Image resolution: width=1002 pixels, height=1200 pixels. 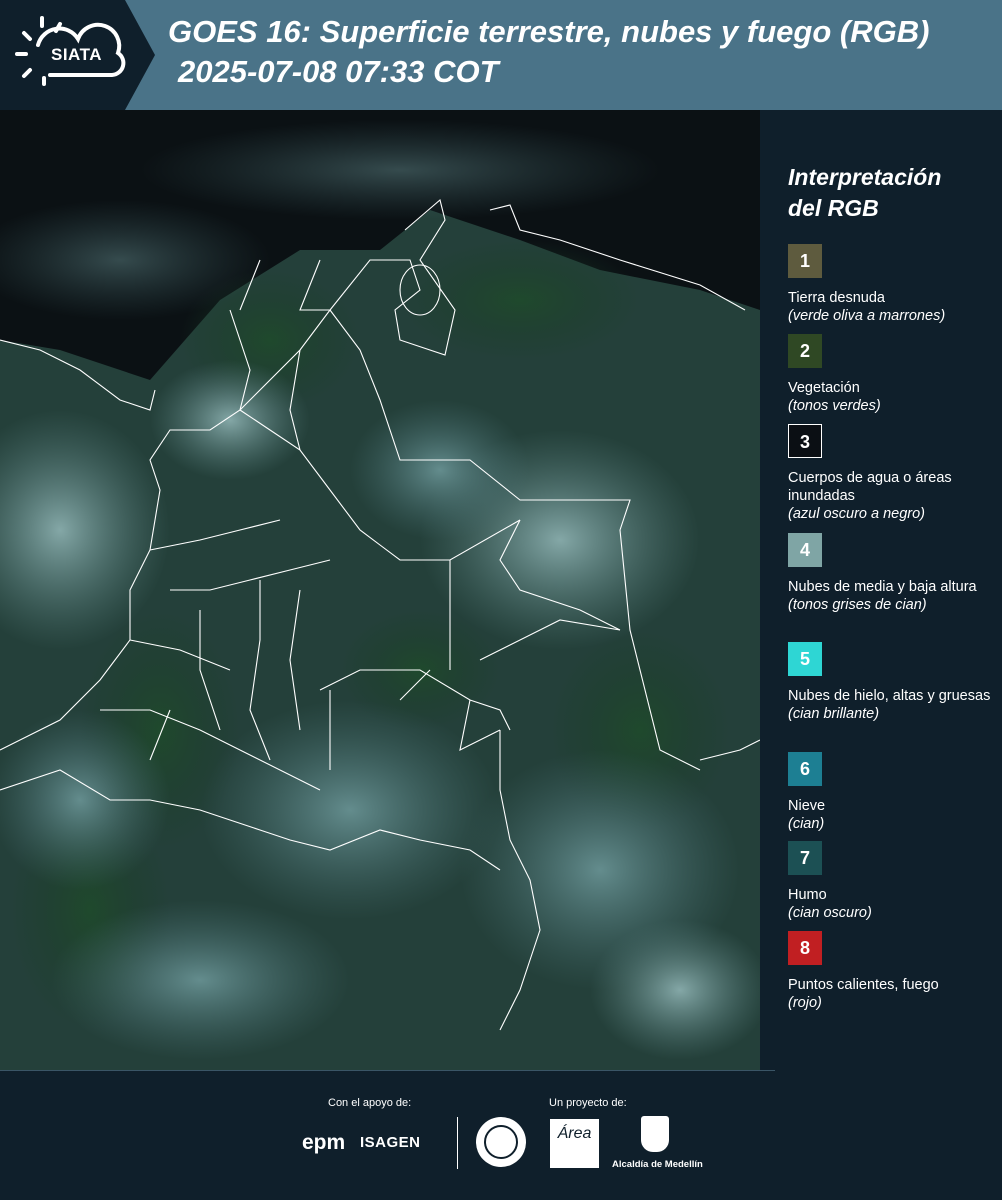 I want to click on legend-label-6: Nieve, so click(x=807, y=806).